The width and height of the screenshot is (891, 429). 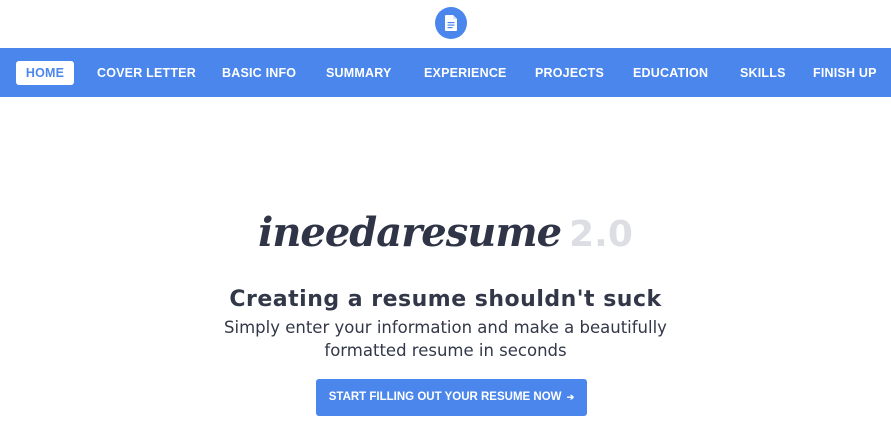 What do you see at coordinates (763, 73) in the screenshot?
I see `nav-skills: SKILLS` at bounding box center [763, 73].